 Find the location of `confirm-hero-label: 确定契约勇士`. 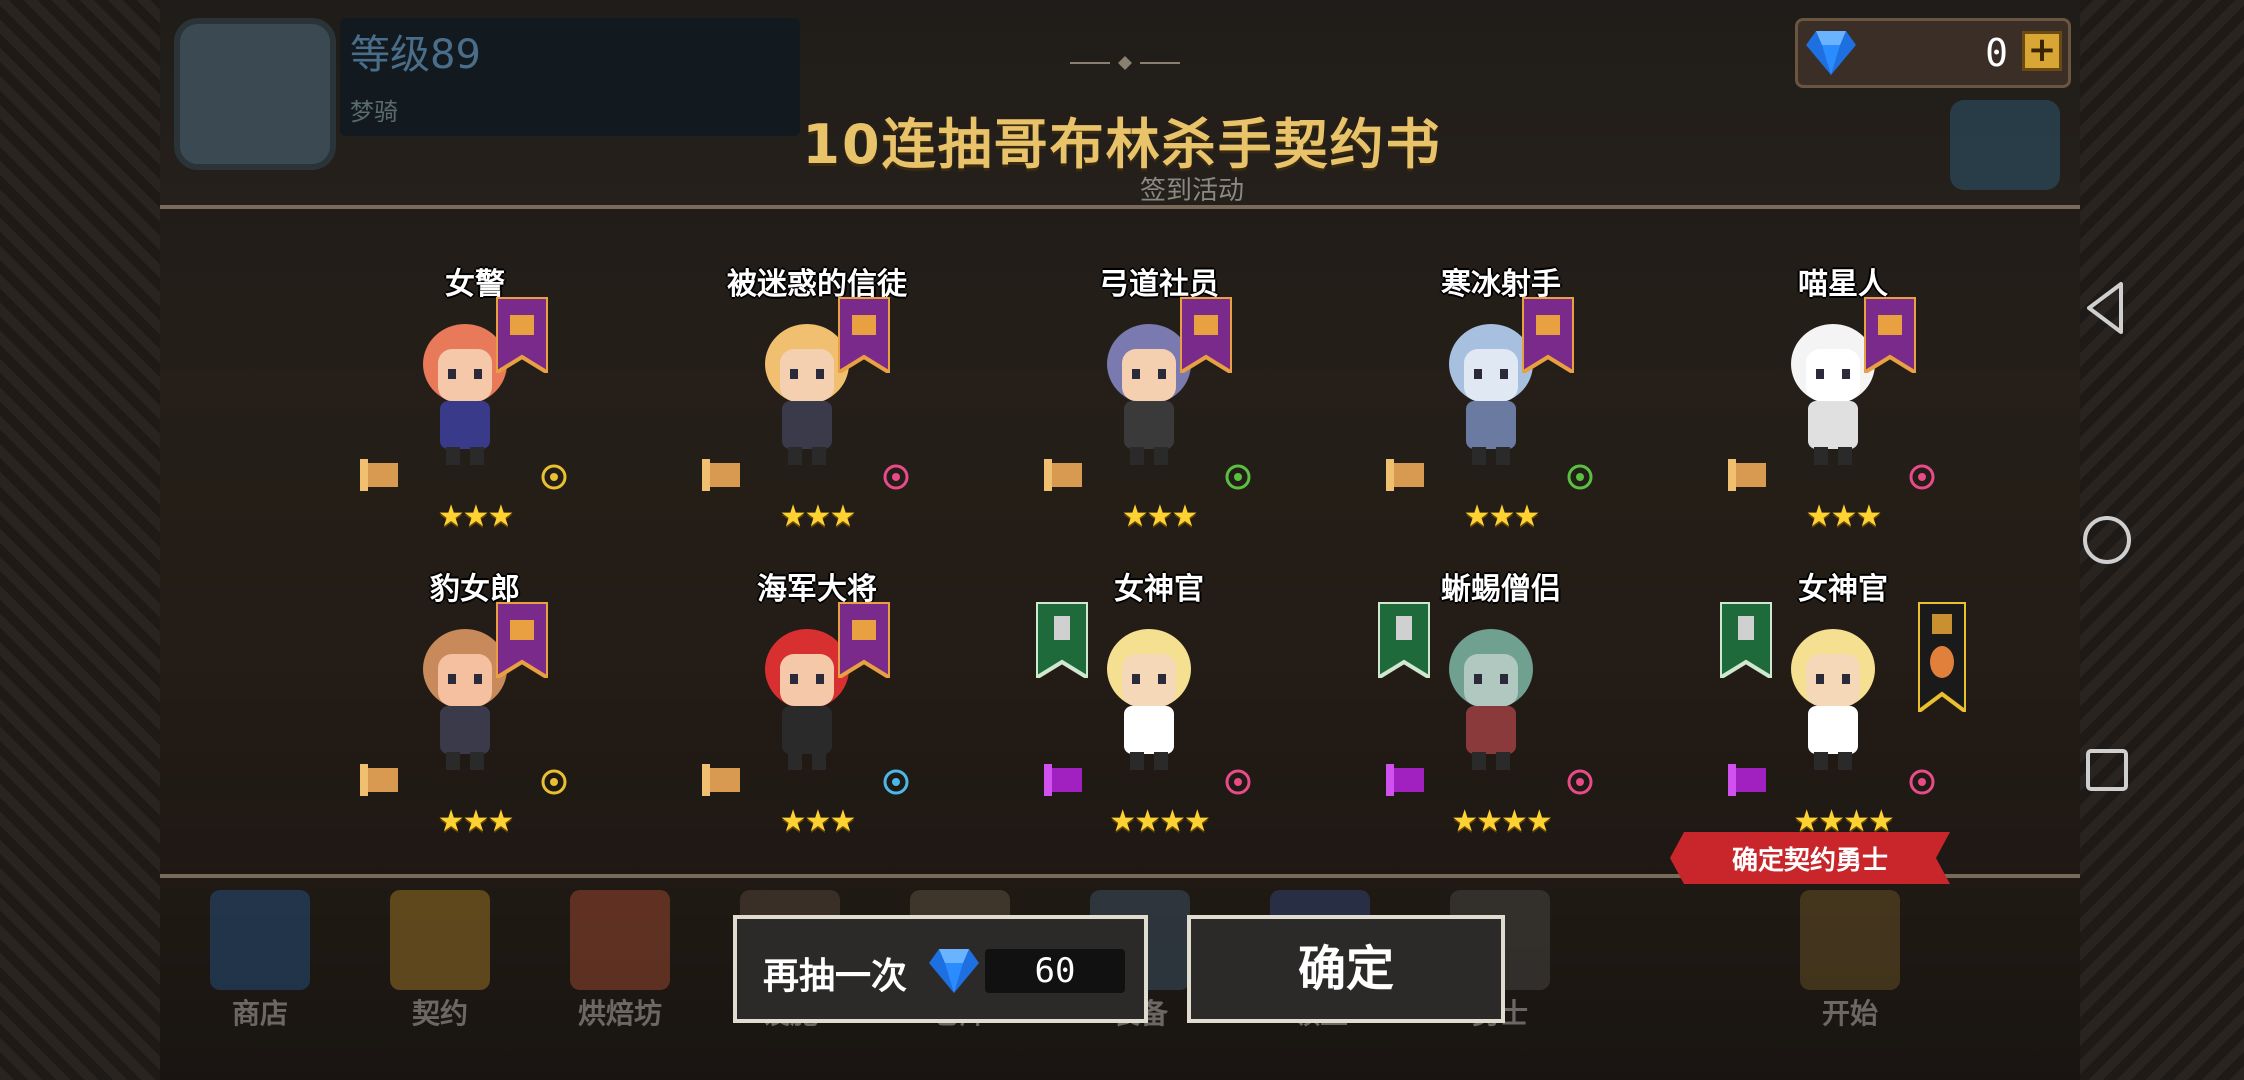

confirm-hero-label: 确定契约勇士 is located at coordinates (1809, 861).